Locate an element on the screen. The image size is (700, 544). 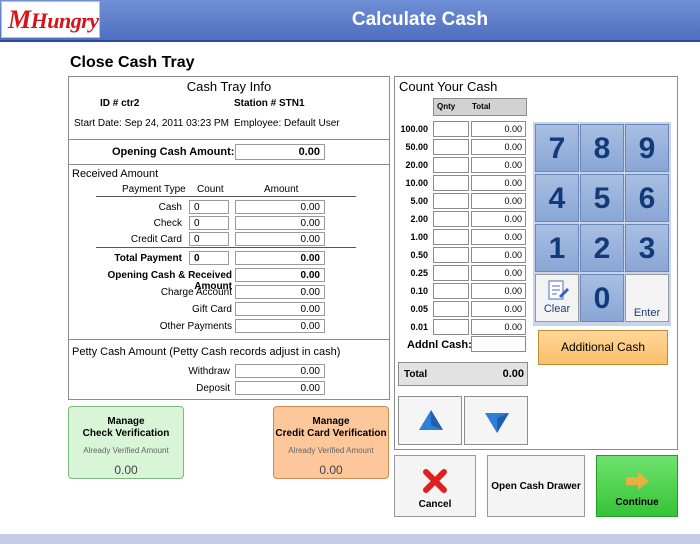
denomination-label: 0.05 is located at coordinates (419, 309).